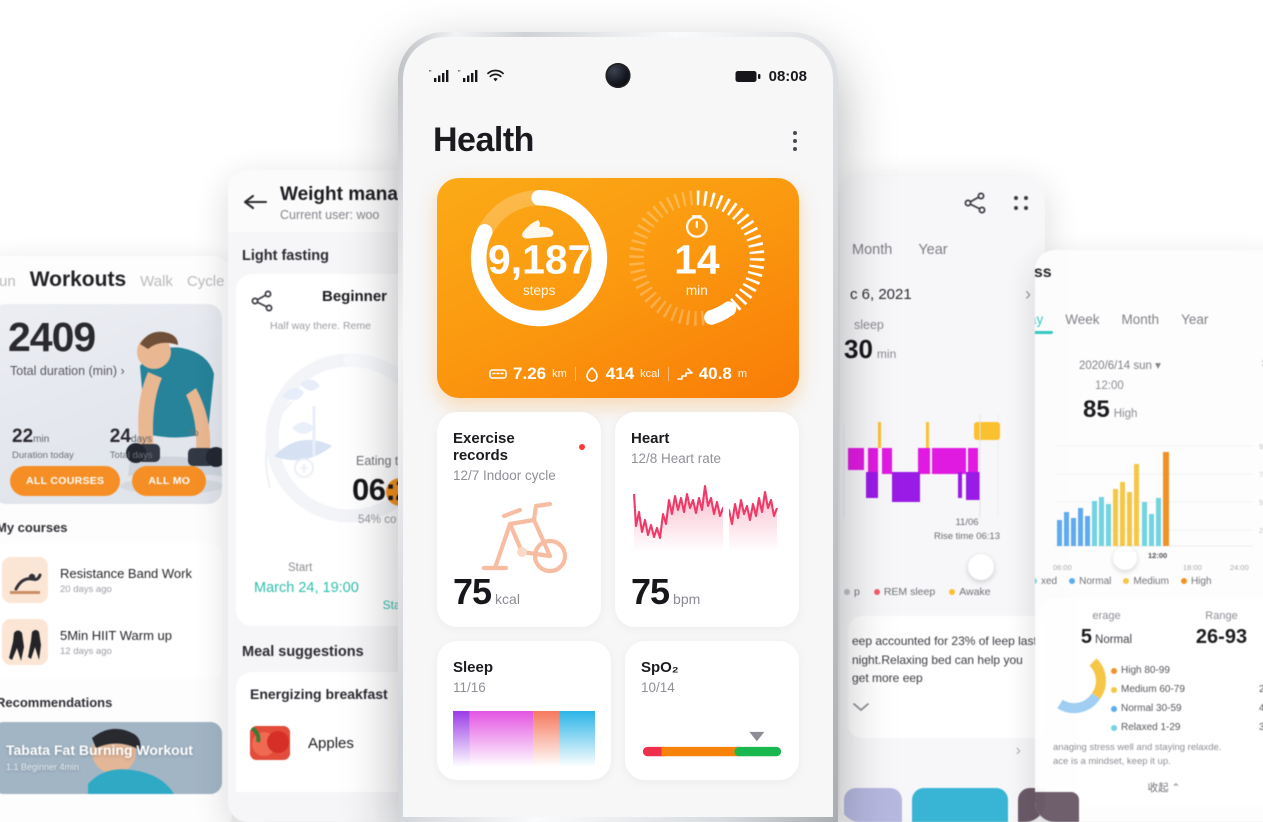 Image resolution: width=1263 pixels, height=822 pixels. What do you see at coordinates (1156, 787) in the screenshot?
I see `stress-collapse-button: 收起 ⌃` at bounding box center [1156, 787].